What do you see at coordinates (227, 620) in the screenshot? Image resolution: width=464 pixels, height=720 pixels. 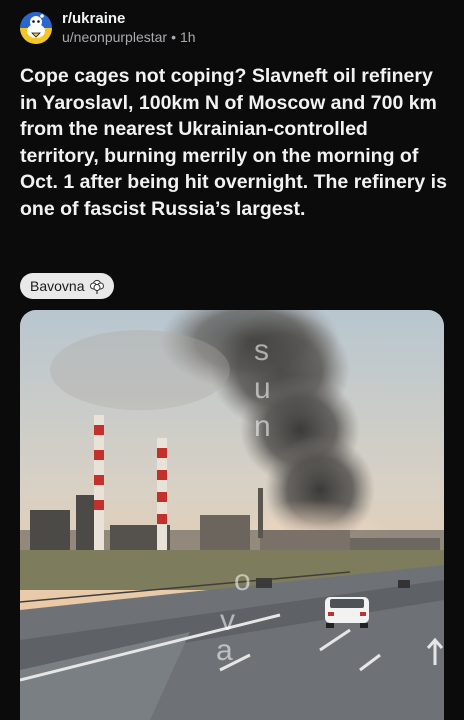 I see `watermark-letter: v` at bounding box center [227, 620].